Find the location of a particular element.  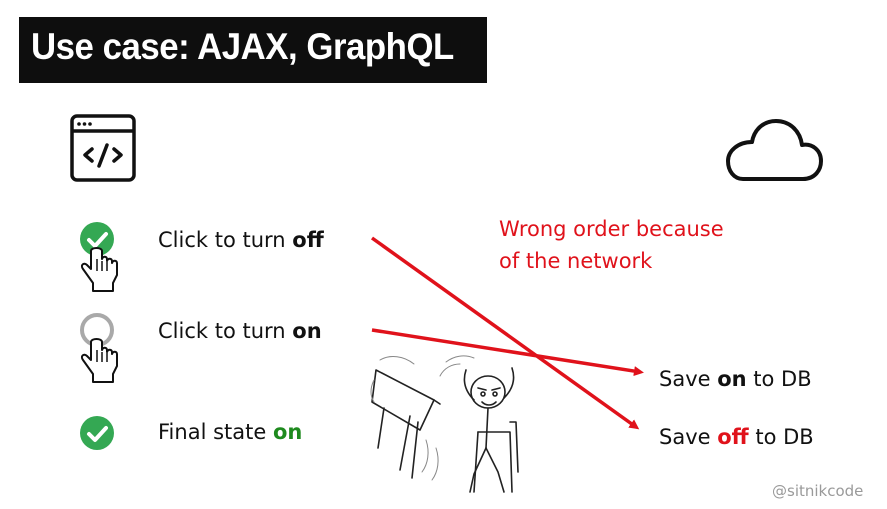

arrow-on-request is located at coordinates (507, 352).